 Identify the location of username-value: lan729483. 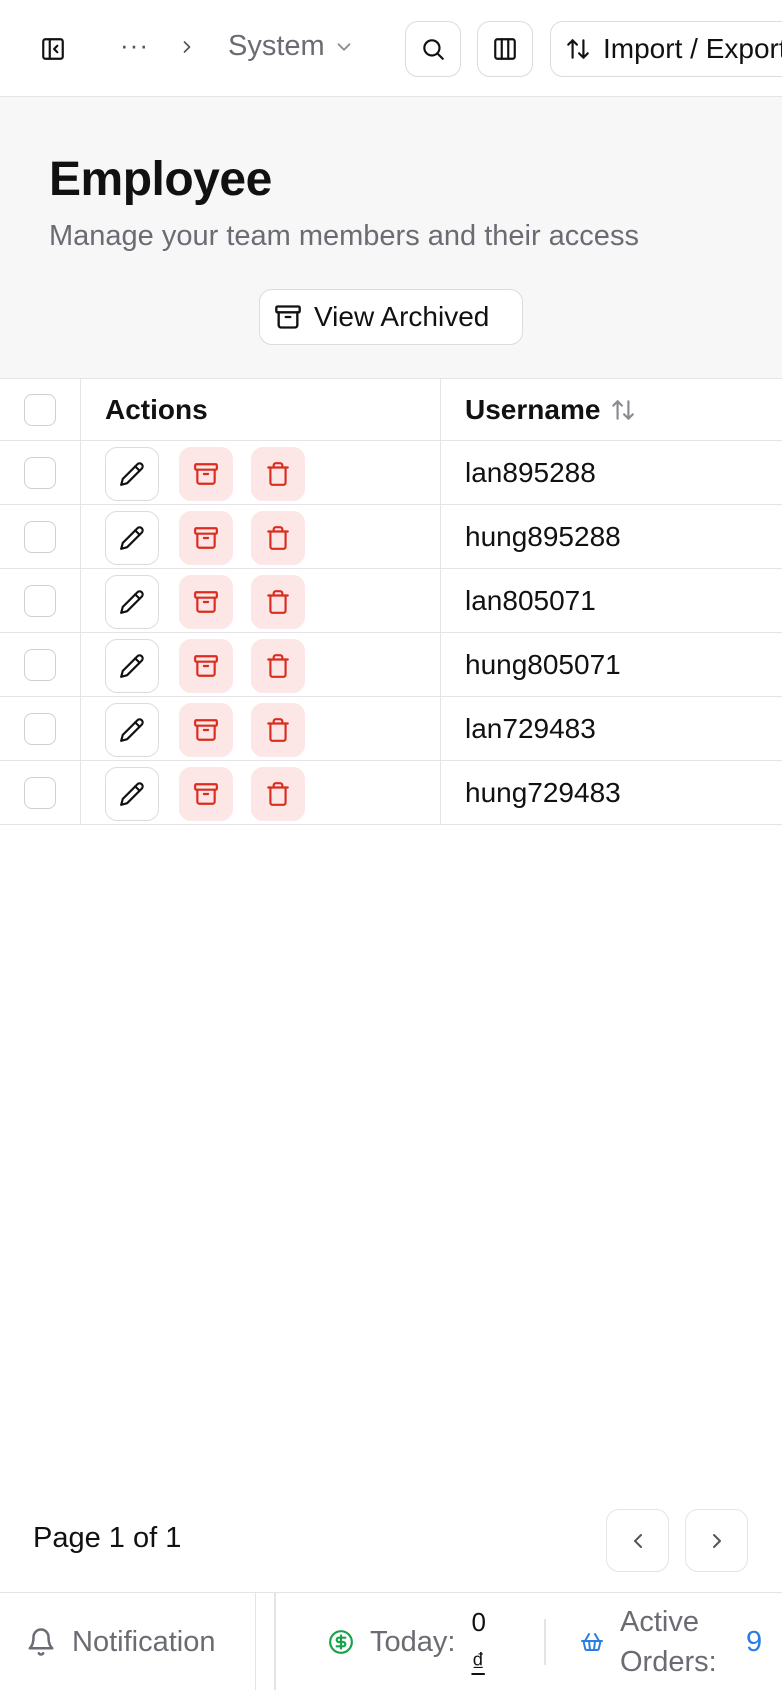
(530, 728).